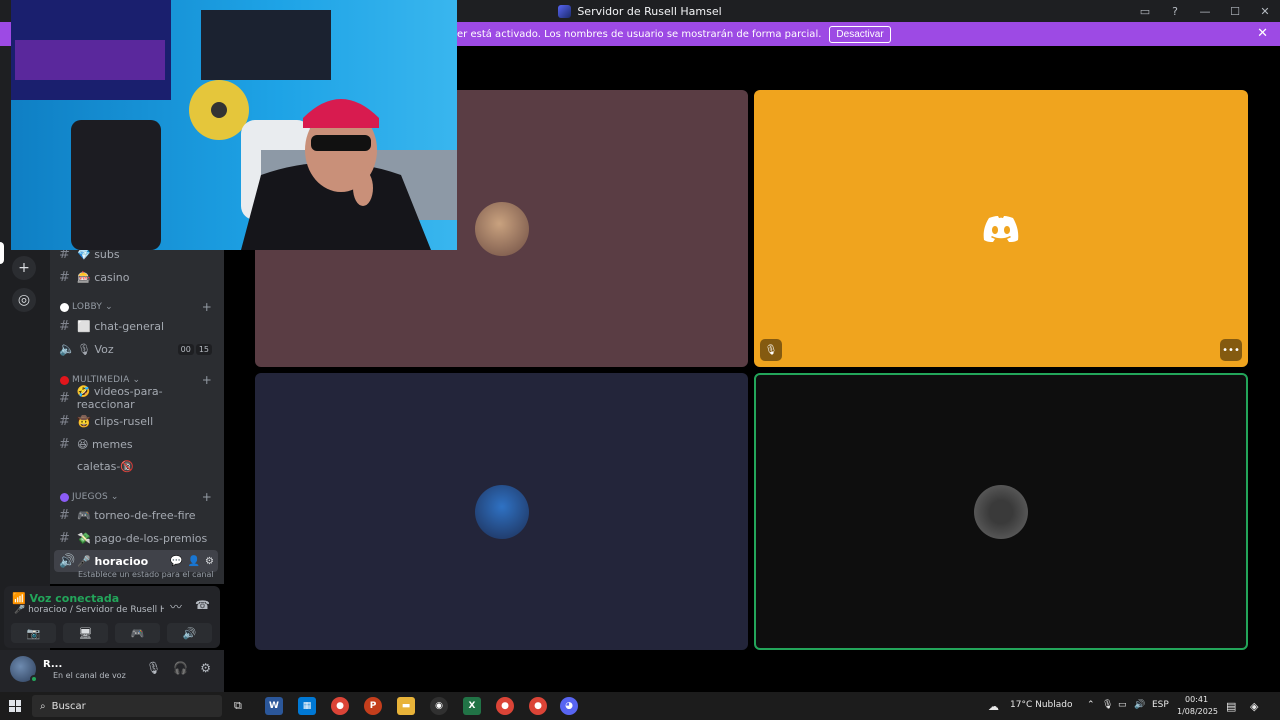 This screenshot has height=720, width=1280. I want to click on channel-clips-rusell: # 🤠 clips-rusell, so click(136, 421).